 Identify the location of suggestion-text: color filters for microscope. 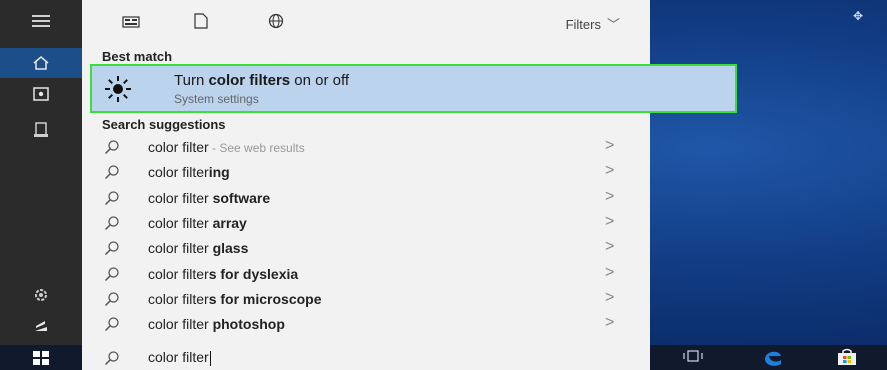
(235, 299).